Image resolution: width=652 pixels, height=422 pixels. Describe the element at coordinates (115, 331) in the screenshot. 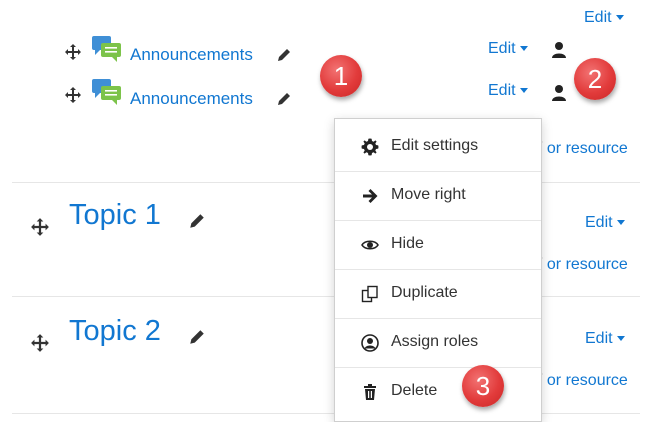

I see `section-title: Topic 2` at that location.